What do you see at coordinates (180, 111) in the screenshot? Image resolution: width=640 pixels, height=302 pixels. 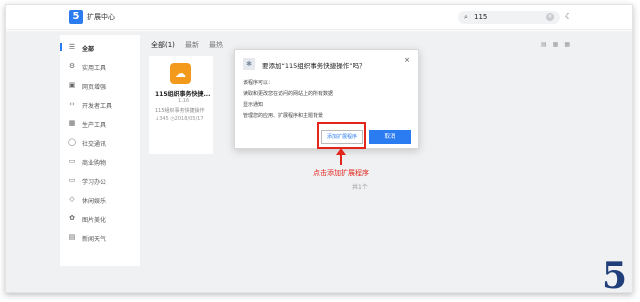 I see `extension-description: 115组织事务快捷操作` at bounding box center [180, 111].